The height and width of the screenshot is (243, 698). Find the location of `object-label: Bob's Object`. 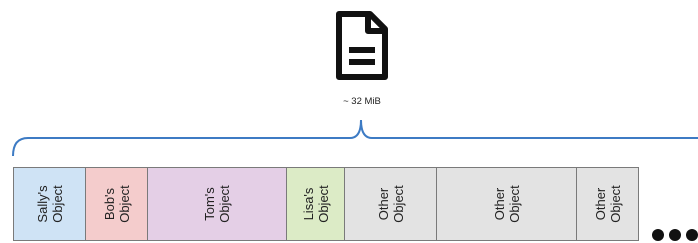

object-label: Bob's Object is located at coordinates (116, 204).